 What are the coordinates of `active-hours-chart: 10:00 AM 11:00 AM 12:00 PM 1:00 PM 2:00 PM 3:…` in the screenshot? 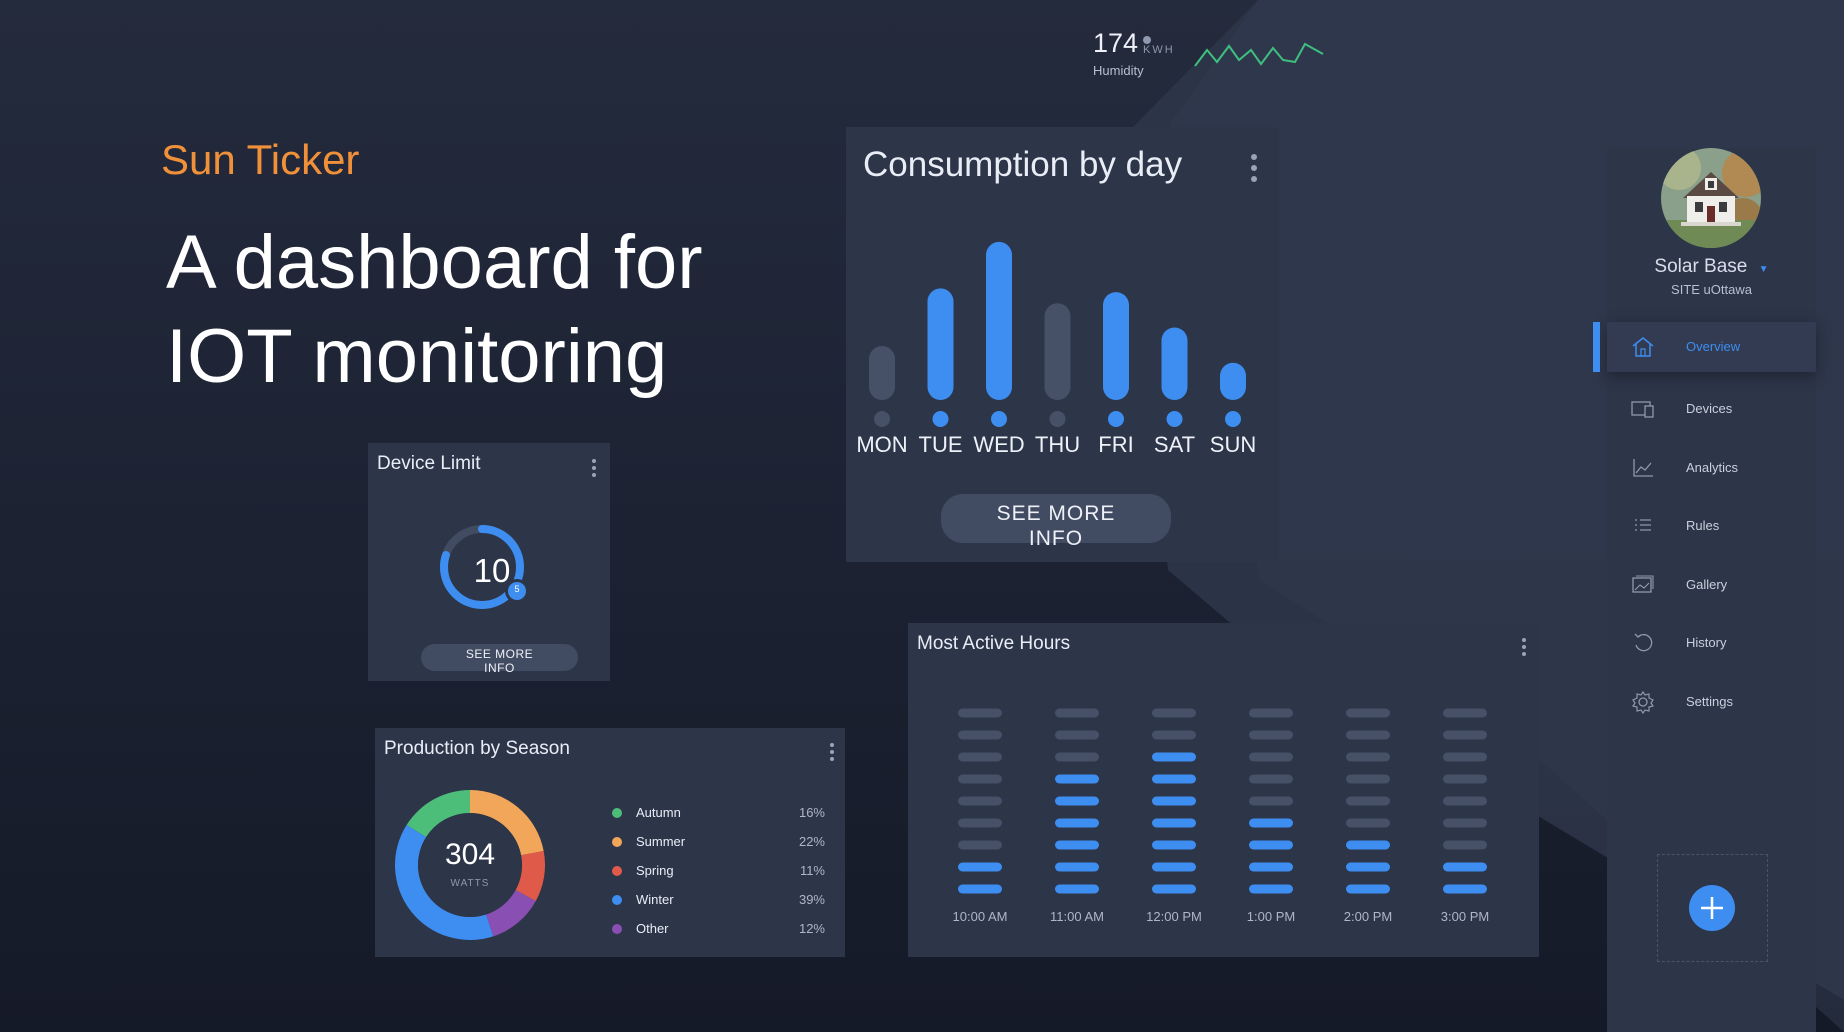 It's located at (1221, 816).